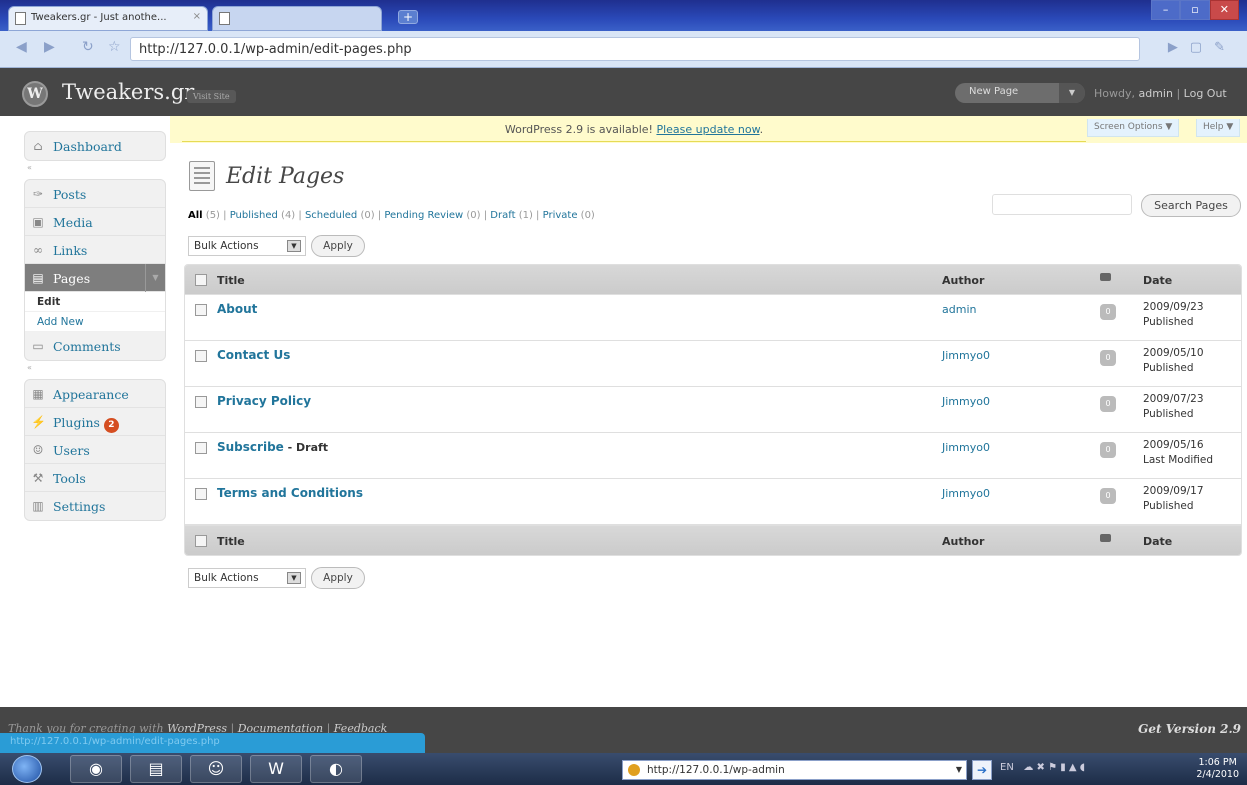  What do you see at coordinates (707, 129) in the screenshot?
I see `update-now-link: Please update now` at bounding box center [707, 129].